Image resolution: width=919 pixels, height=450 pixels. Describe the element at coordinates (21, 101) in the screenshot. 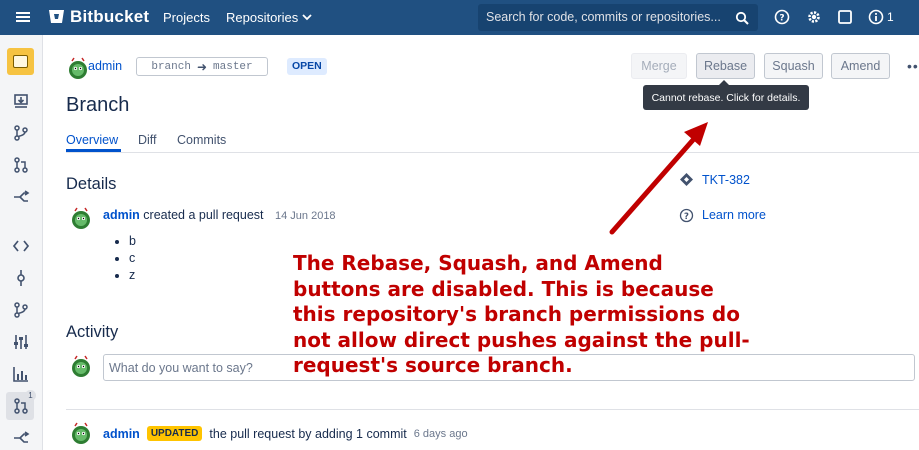

I see `clone-icon` at that location.